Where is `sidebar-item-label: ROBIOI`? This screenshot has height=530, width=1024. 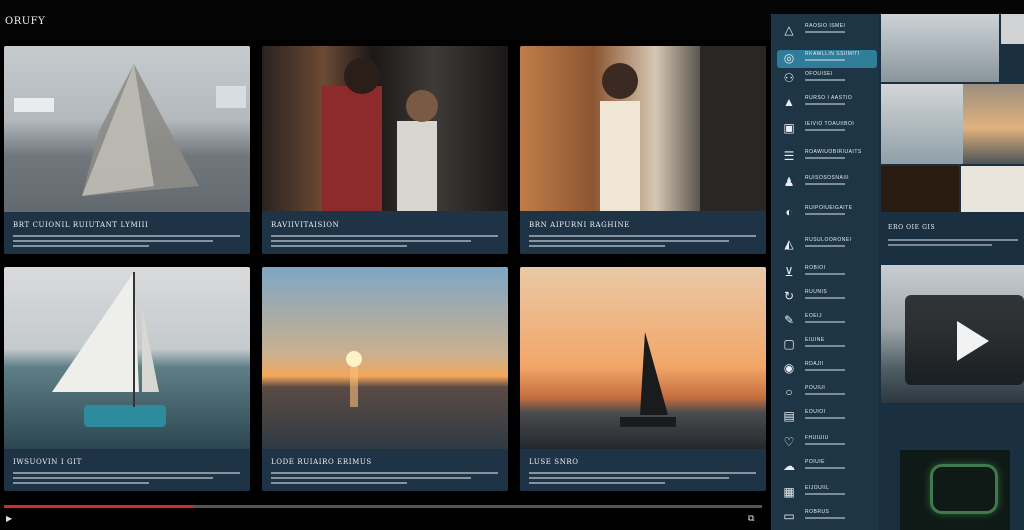 sidebar-item-label: ROBIOI is located at coordinates (815, 268).